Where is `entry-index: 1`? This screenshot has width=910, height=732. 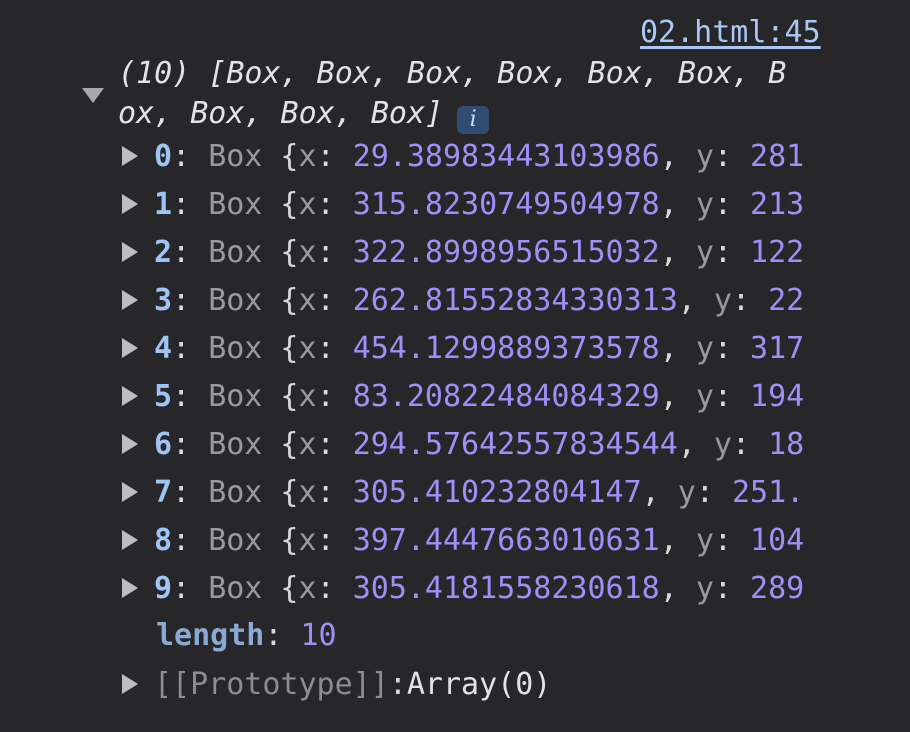
entry-index: 1 is located at coordinates (163, 204).